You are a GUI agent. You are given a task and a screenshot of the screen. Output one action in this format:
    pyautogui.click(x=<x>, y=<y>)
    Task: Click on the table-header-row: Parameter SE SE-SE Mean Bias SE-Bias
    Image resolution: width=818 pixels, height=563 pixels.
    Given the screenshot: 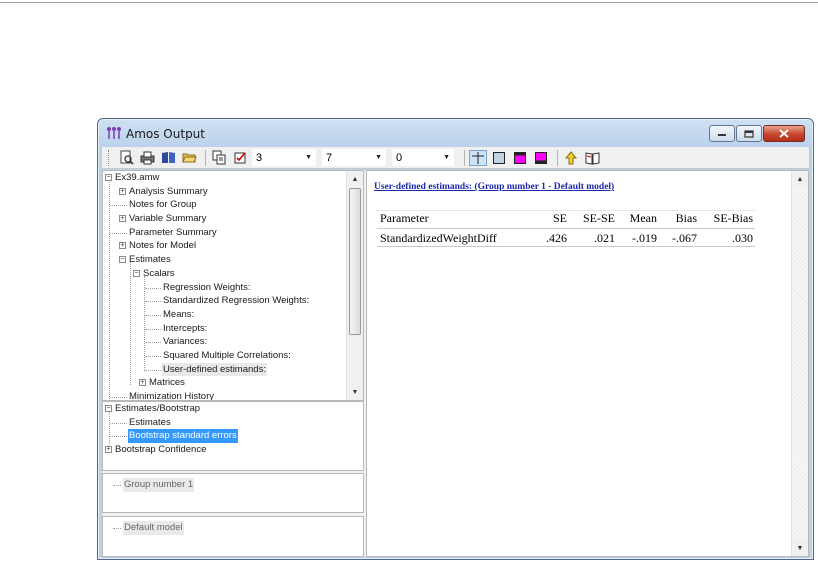 What is the action you would take?
    pyautogui.click(x=566, y=219)
    